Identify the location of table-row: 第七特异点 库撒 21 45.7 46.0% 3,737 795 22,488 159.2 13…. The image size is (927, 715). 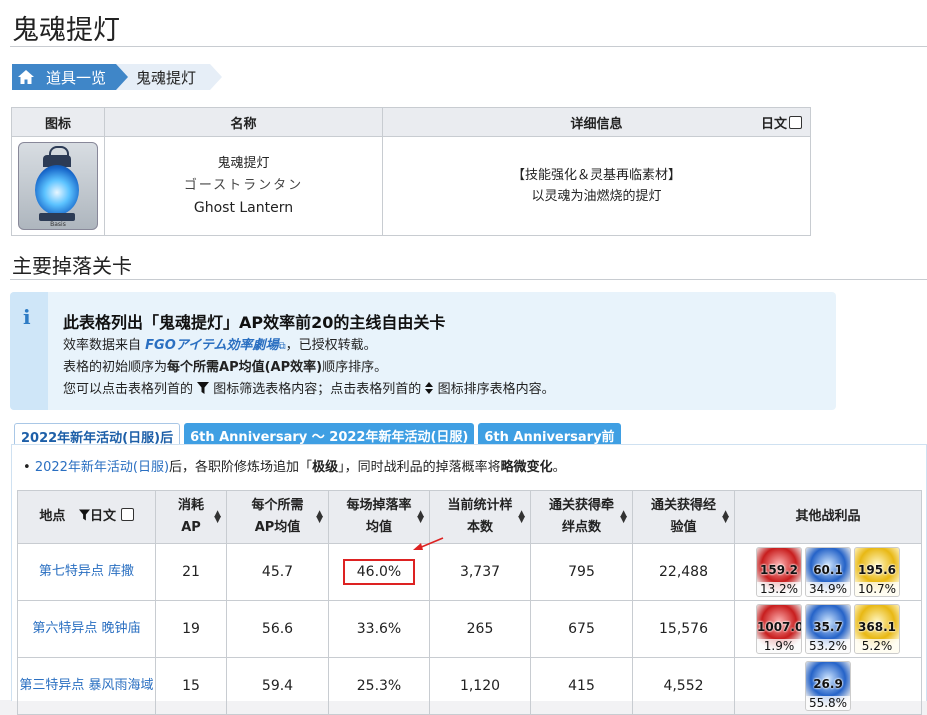
(469, 572).